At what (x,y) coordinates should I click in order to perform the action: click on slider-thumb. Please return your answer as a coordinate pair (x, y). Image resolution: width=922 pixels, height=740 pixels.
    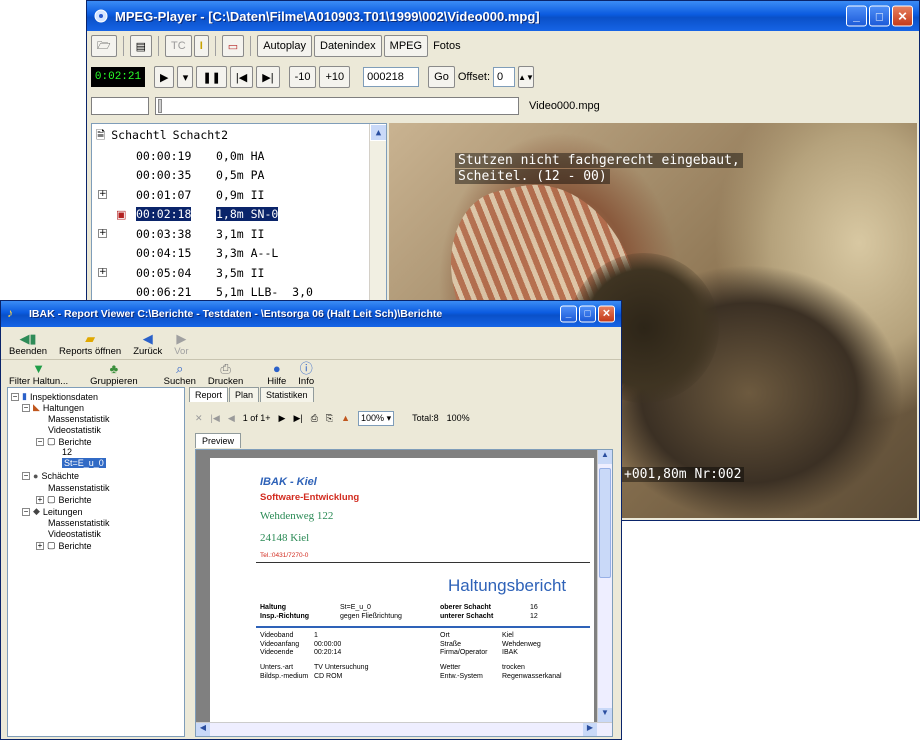
    Looking at the image, I should click on (160, 106).